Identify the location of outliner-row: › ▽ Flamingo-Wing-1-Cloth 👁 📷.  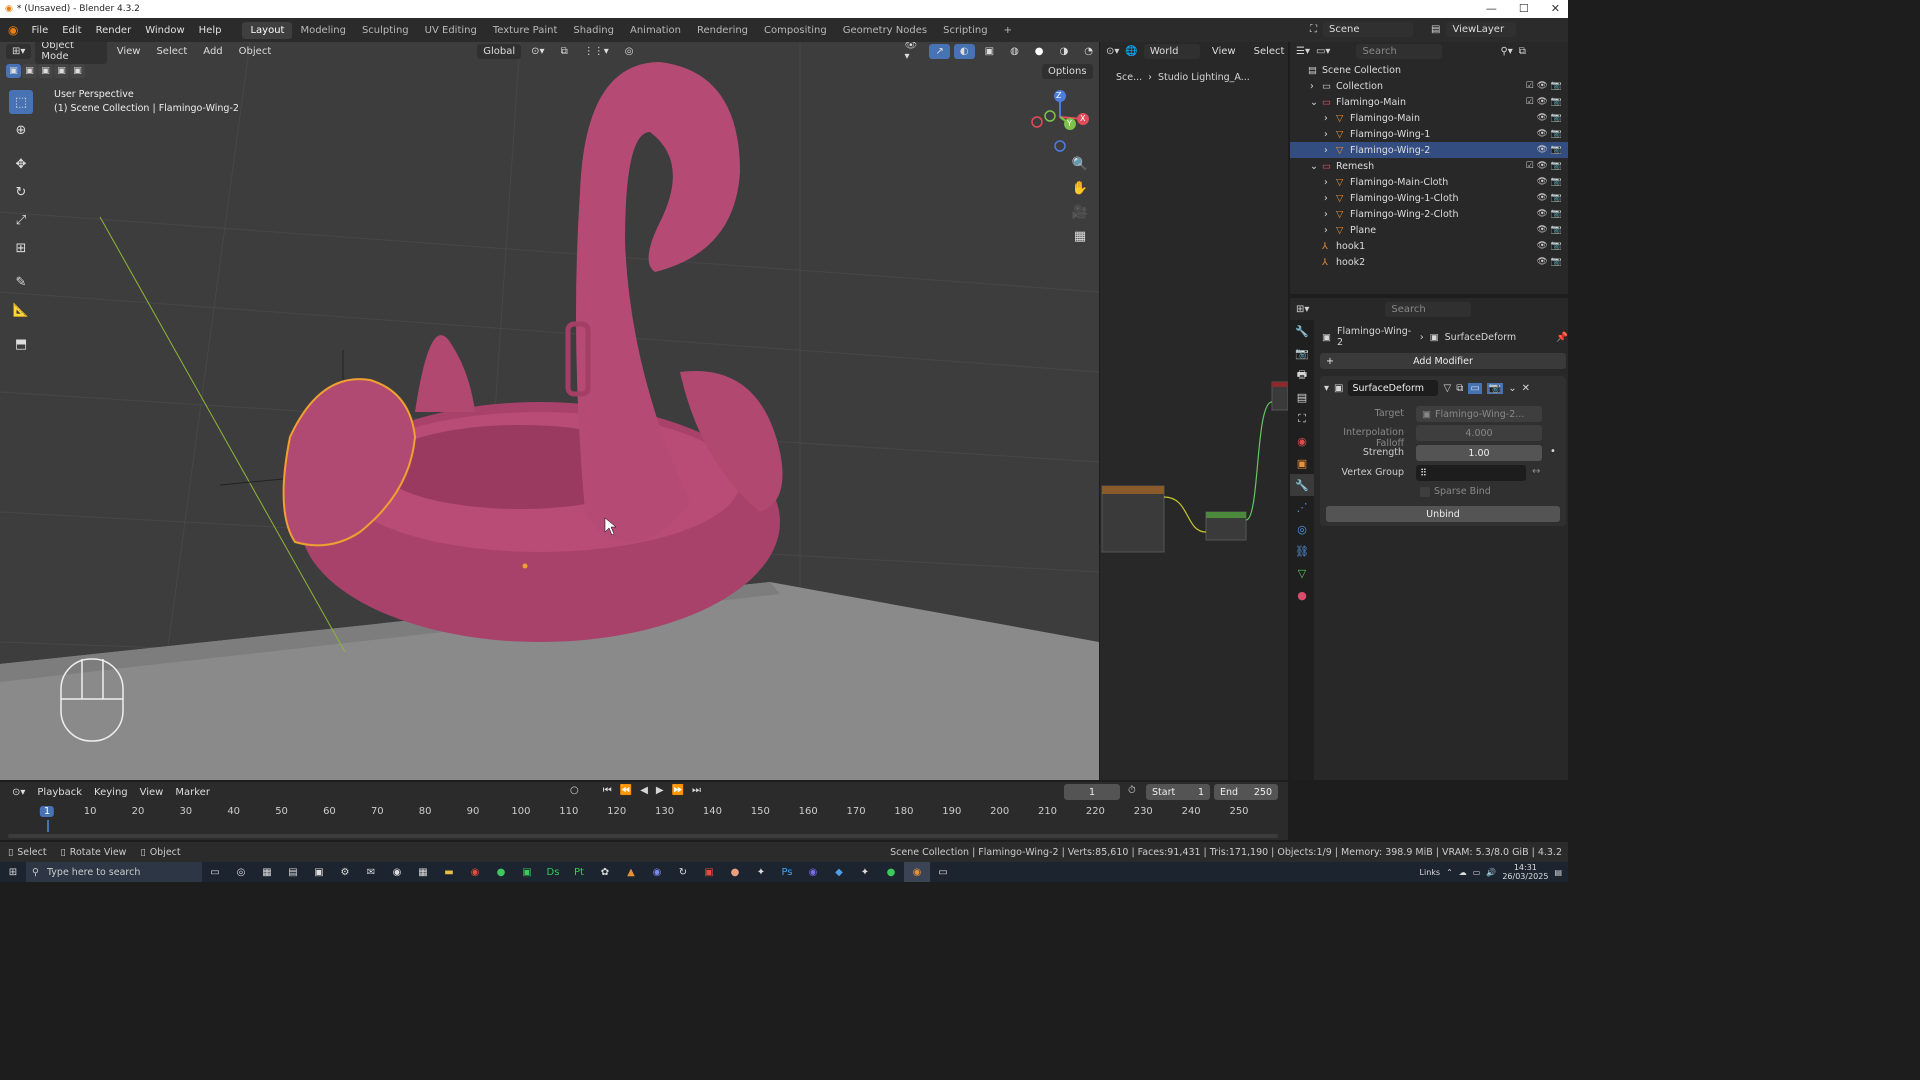
(1429, 198).